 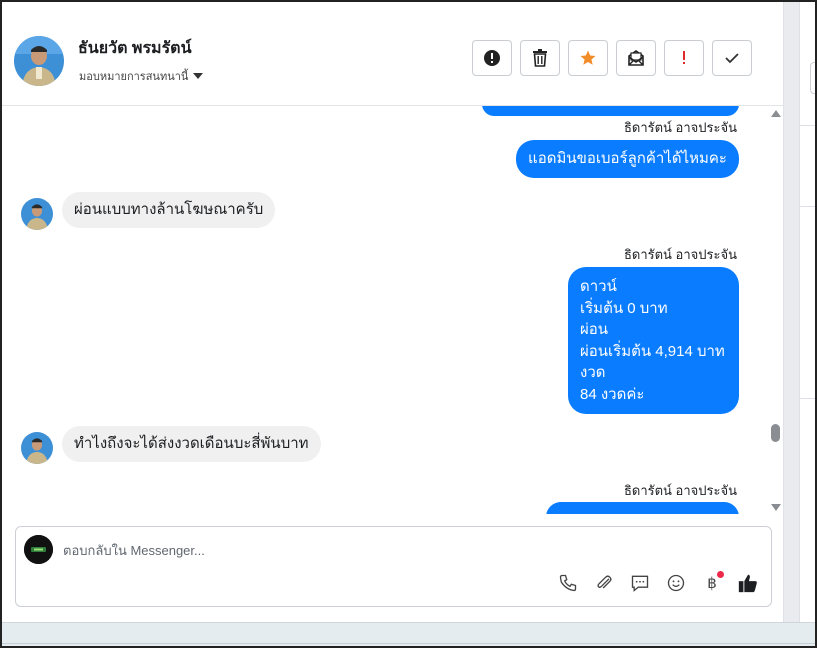 I want to click on assign-label: มอบหมายการสนทนานี้, so click(x=134, y=77).